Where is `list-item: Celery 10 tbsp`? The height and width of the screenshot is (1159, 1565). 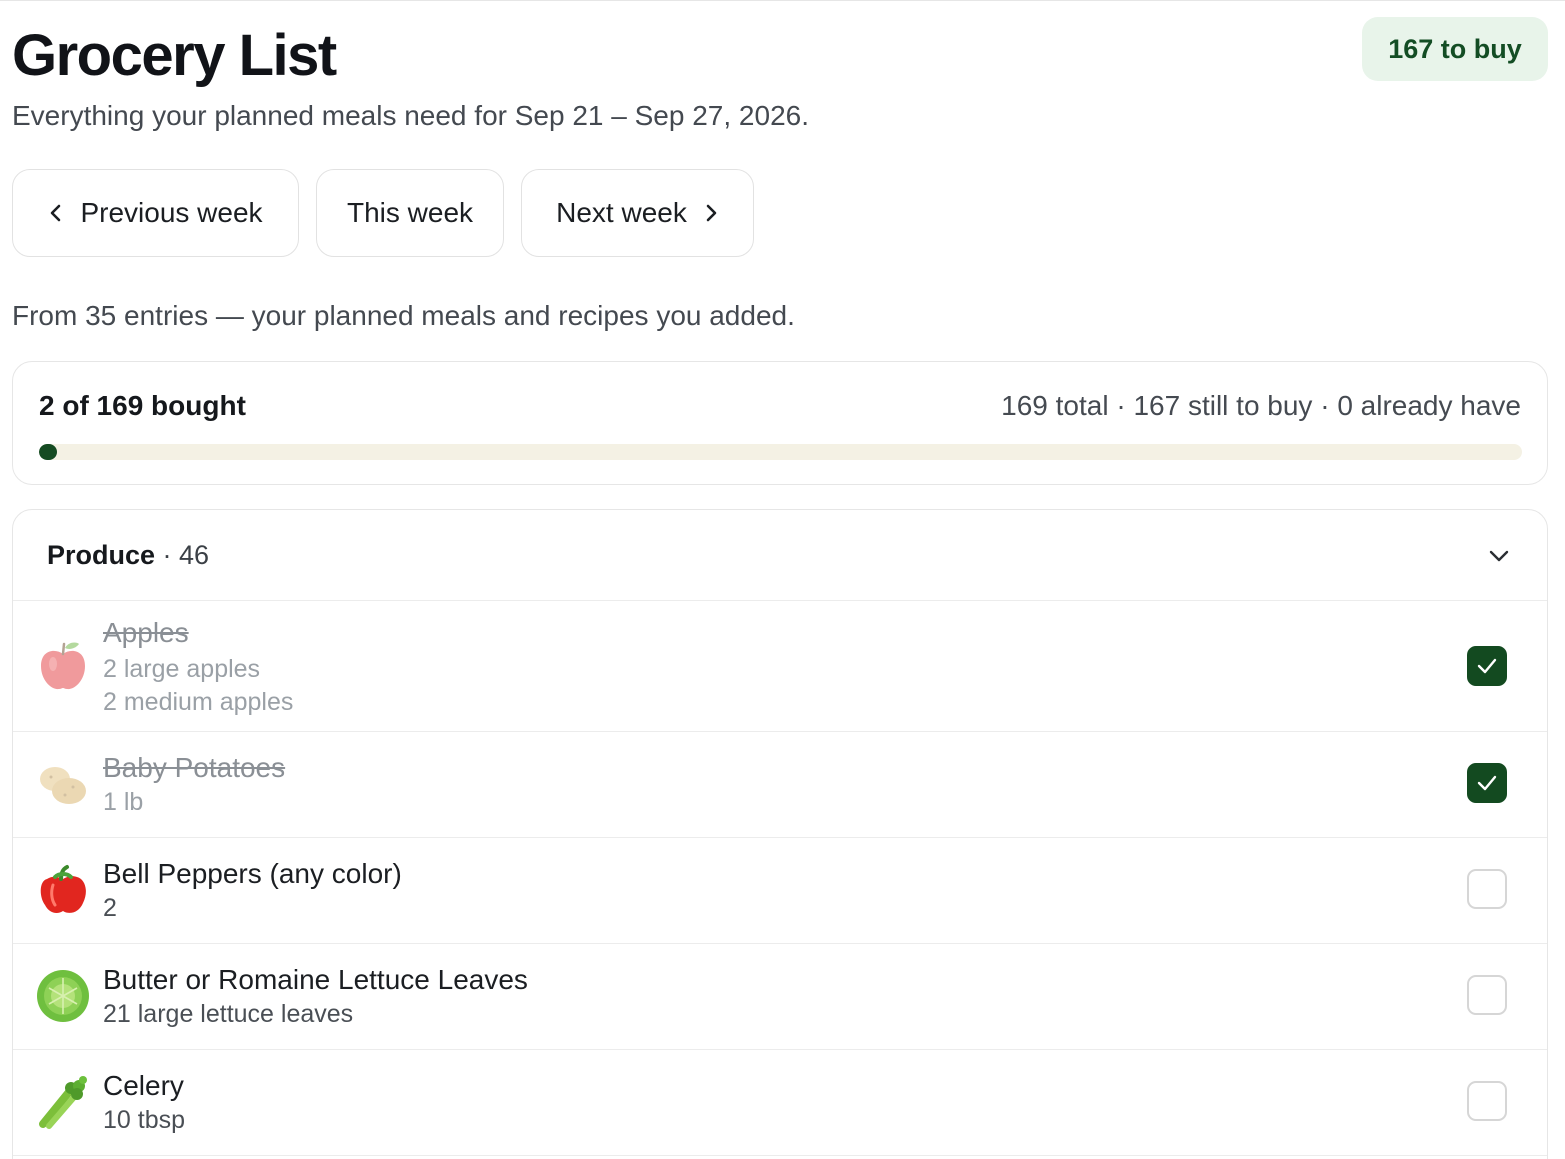
list-item: Celery 10 tbsp is located at coordinates (780, 1103).